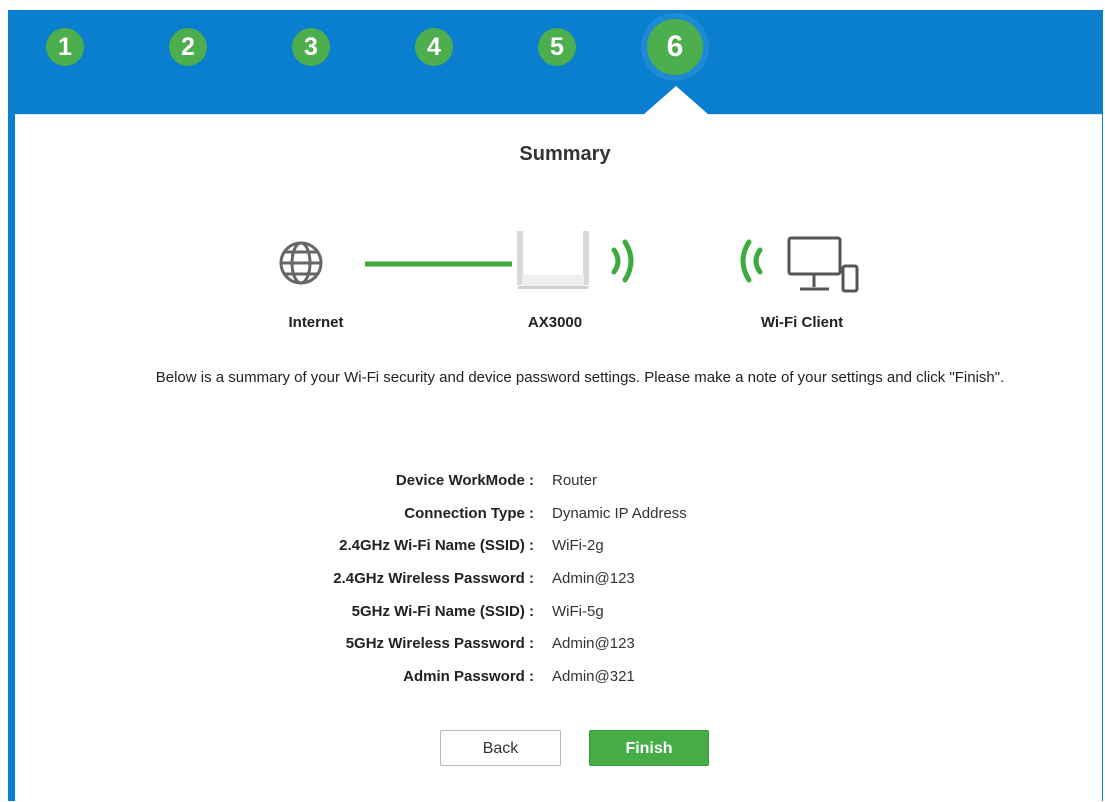  I want to click on summary-row-5ghz-ssid: 5GHz Wi-Fi Name (SSID) : WiFi-5g, so click(530, 611).